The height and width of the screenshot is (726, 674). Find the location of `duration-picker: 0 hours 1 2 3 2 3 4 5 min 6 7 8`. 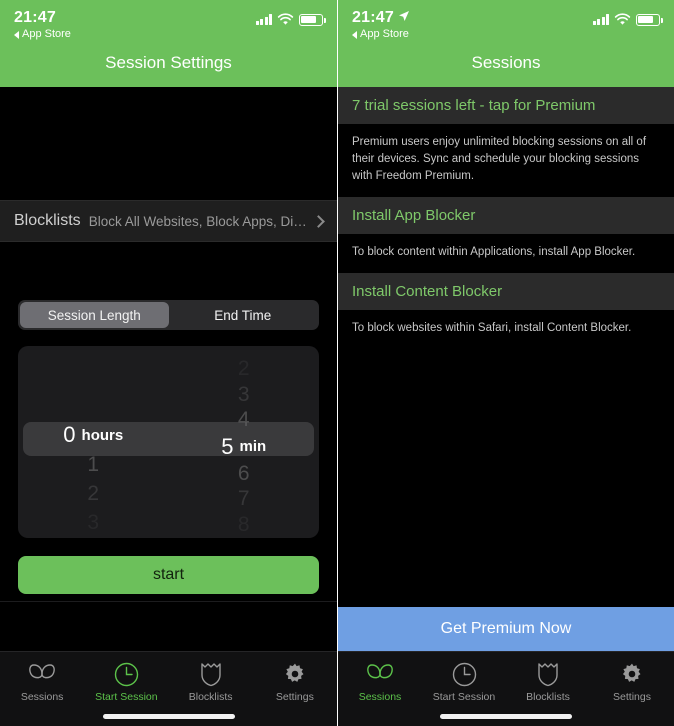

duration-picker: 0 hours 1 2 3 2 3 4 5 min 6 7 8 is located at coordinates (168, 442).